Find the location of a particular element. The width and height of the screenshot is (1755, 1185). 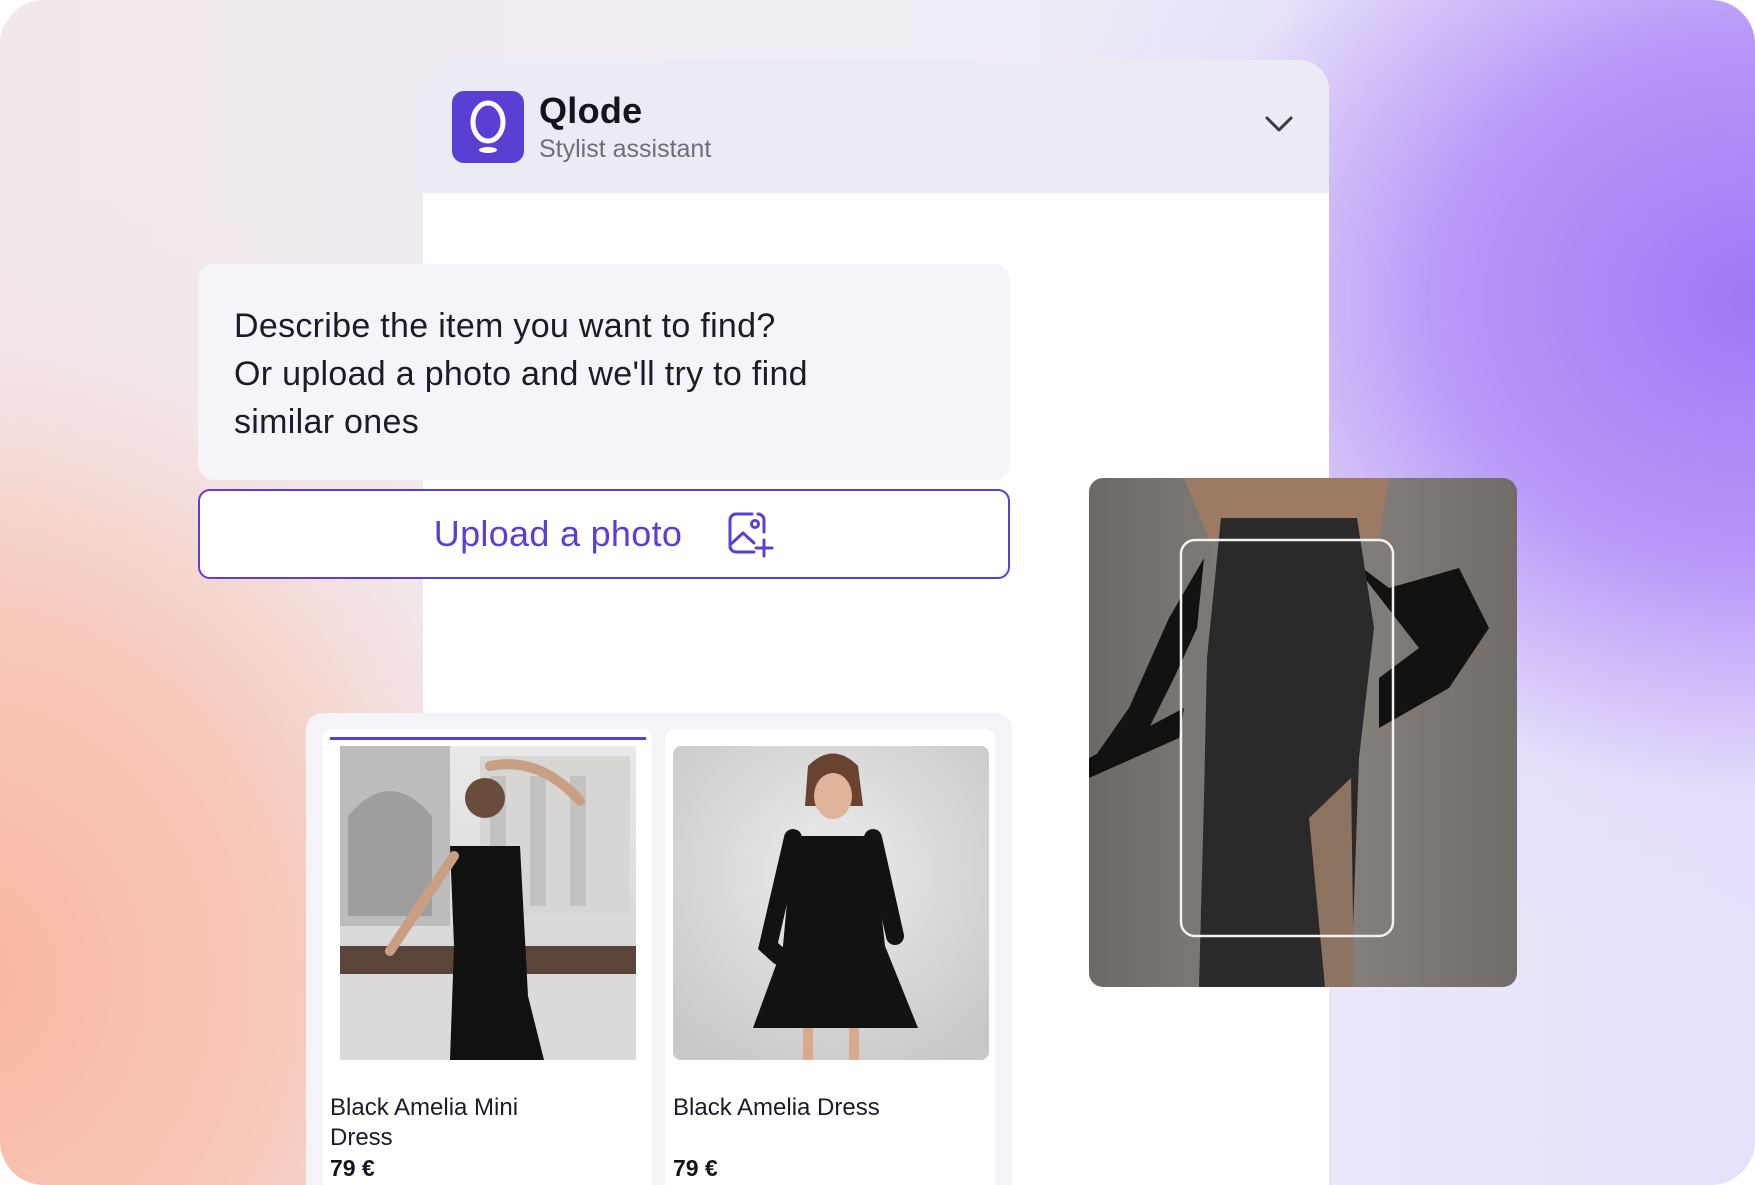

message-line: Or upload a photo and we'll try to find is located at coordinates (521, 374).